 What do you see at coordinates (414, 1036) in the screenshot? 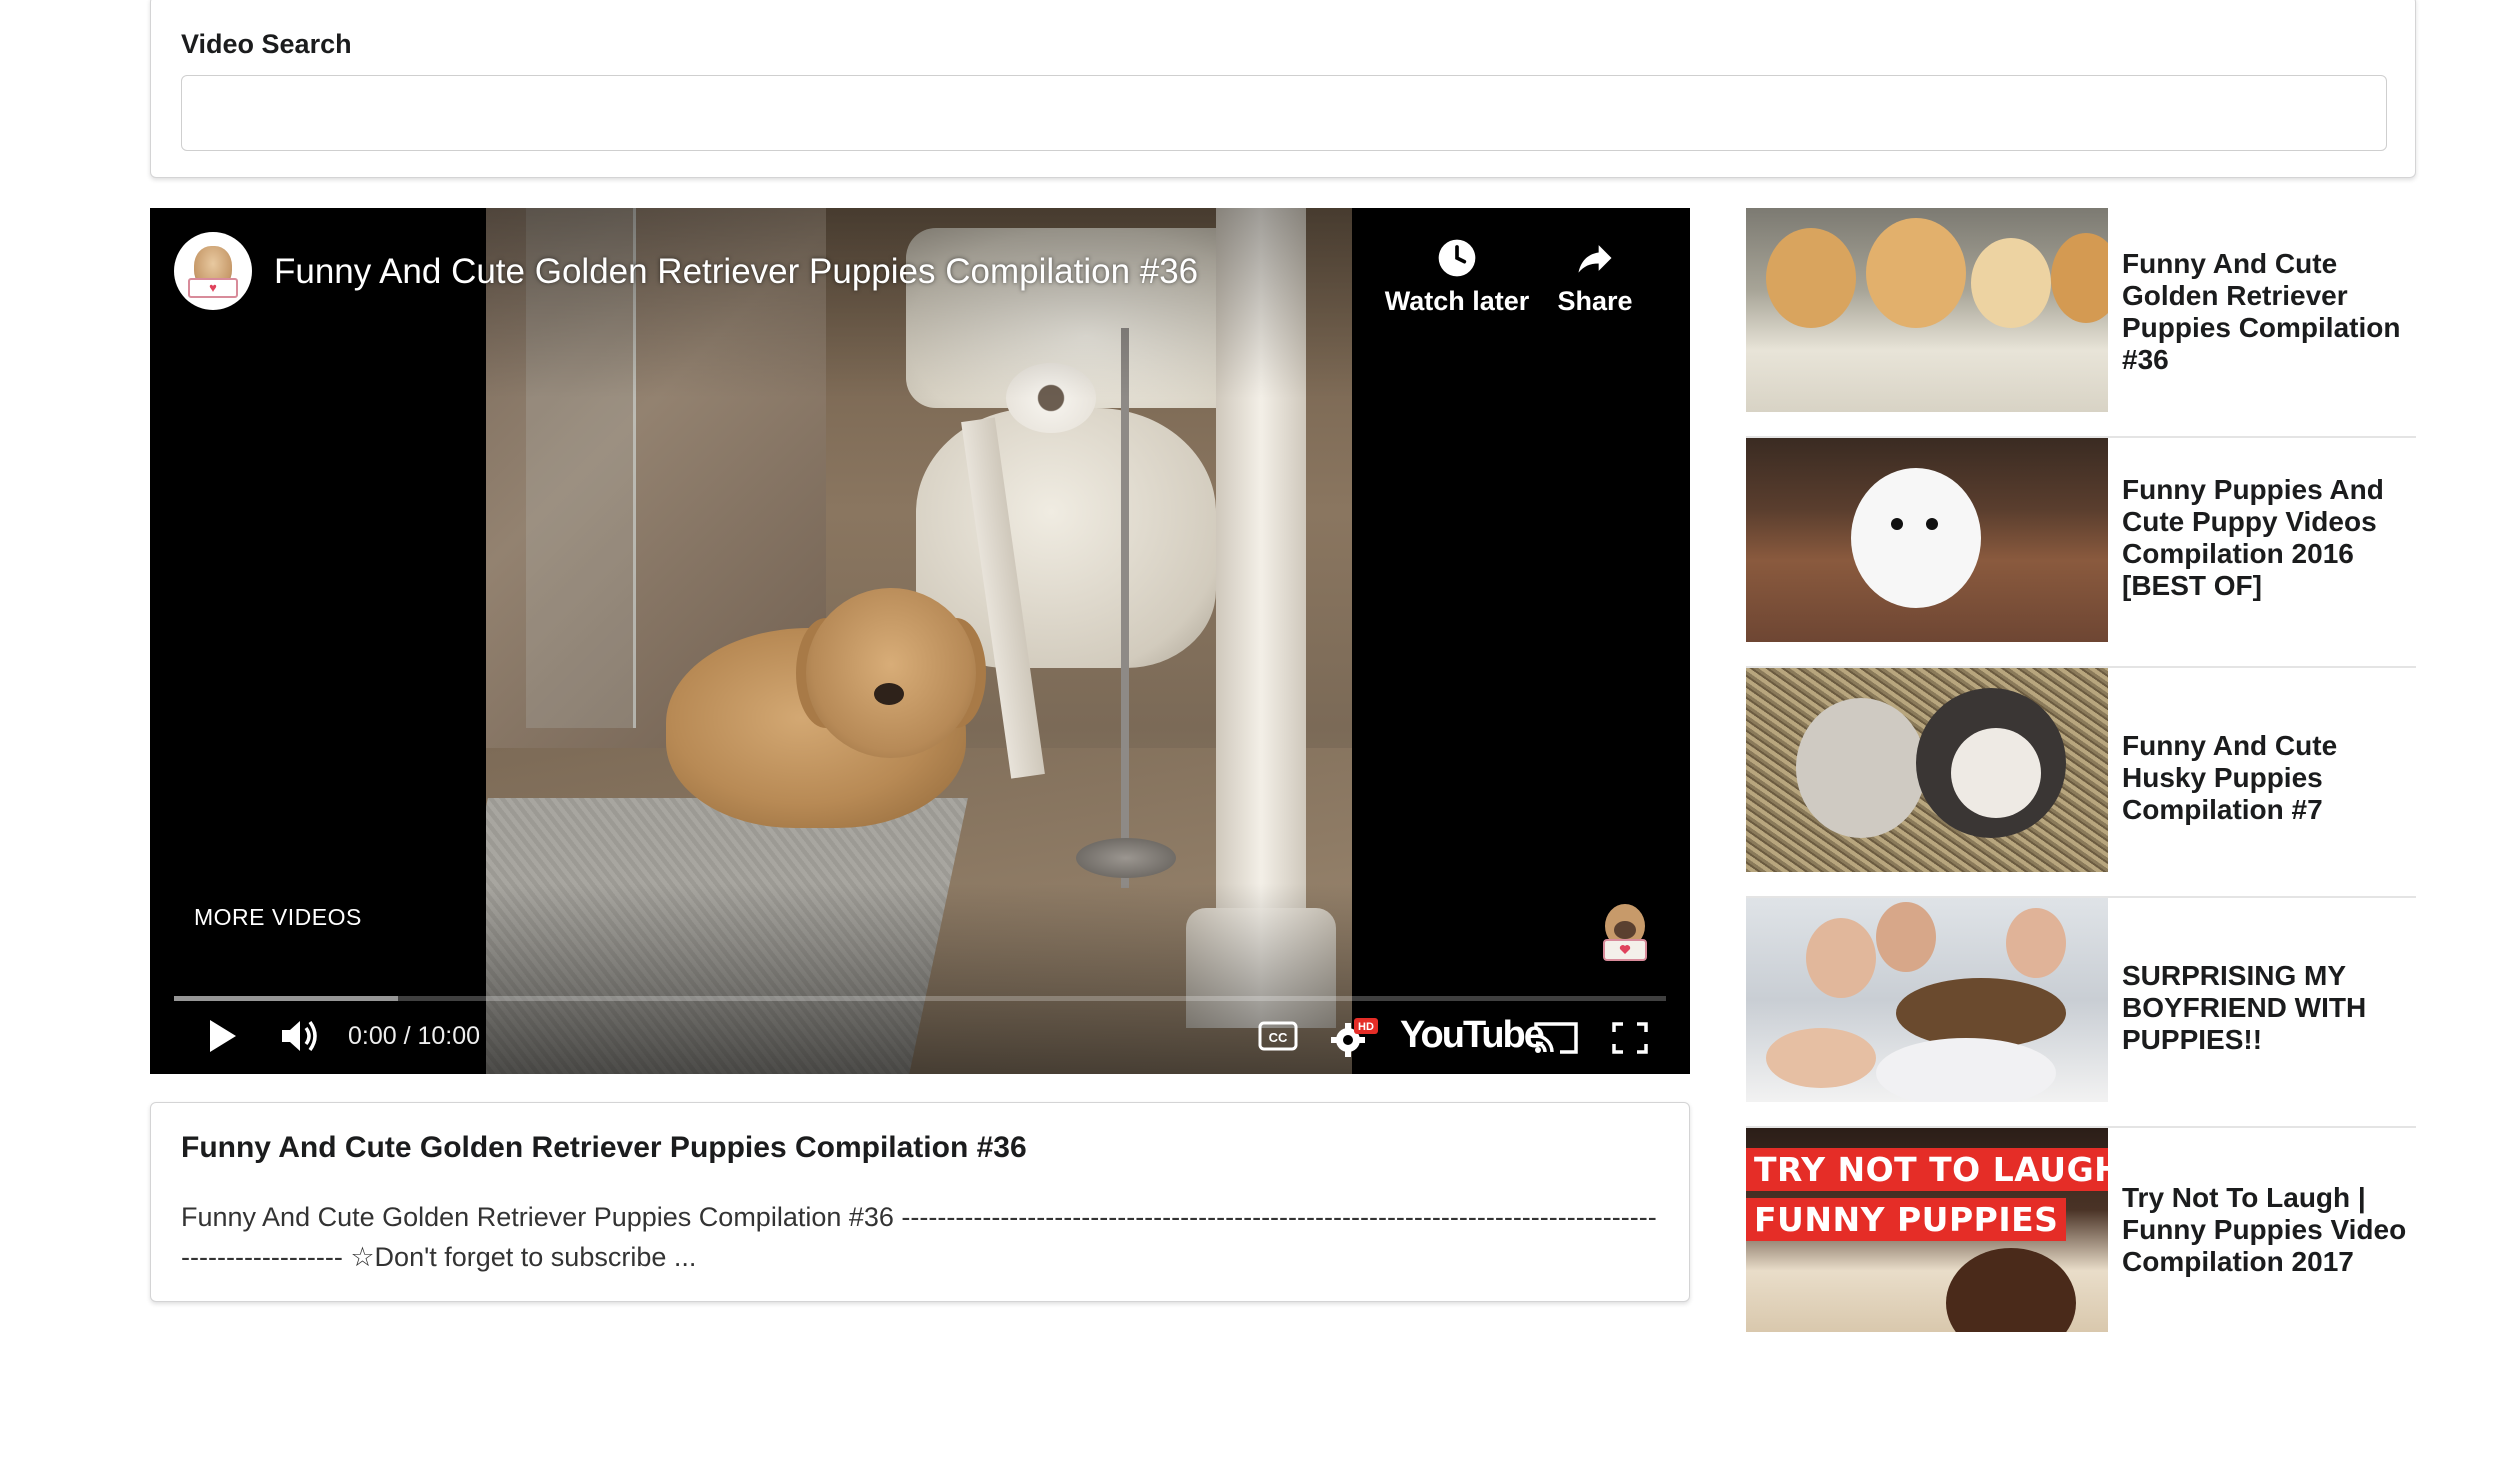
I see `time-display: 0:00 / 10:00` at bounding box center [414, 1036].